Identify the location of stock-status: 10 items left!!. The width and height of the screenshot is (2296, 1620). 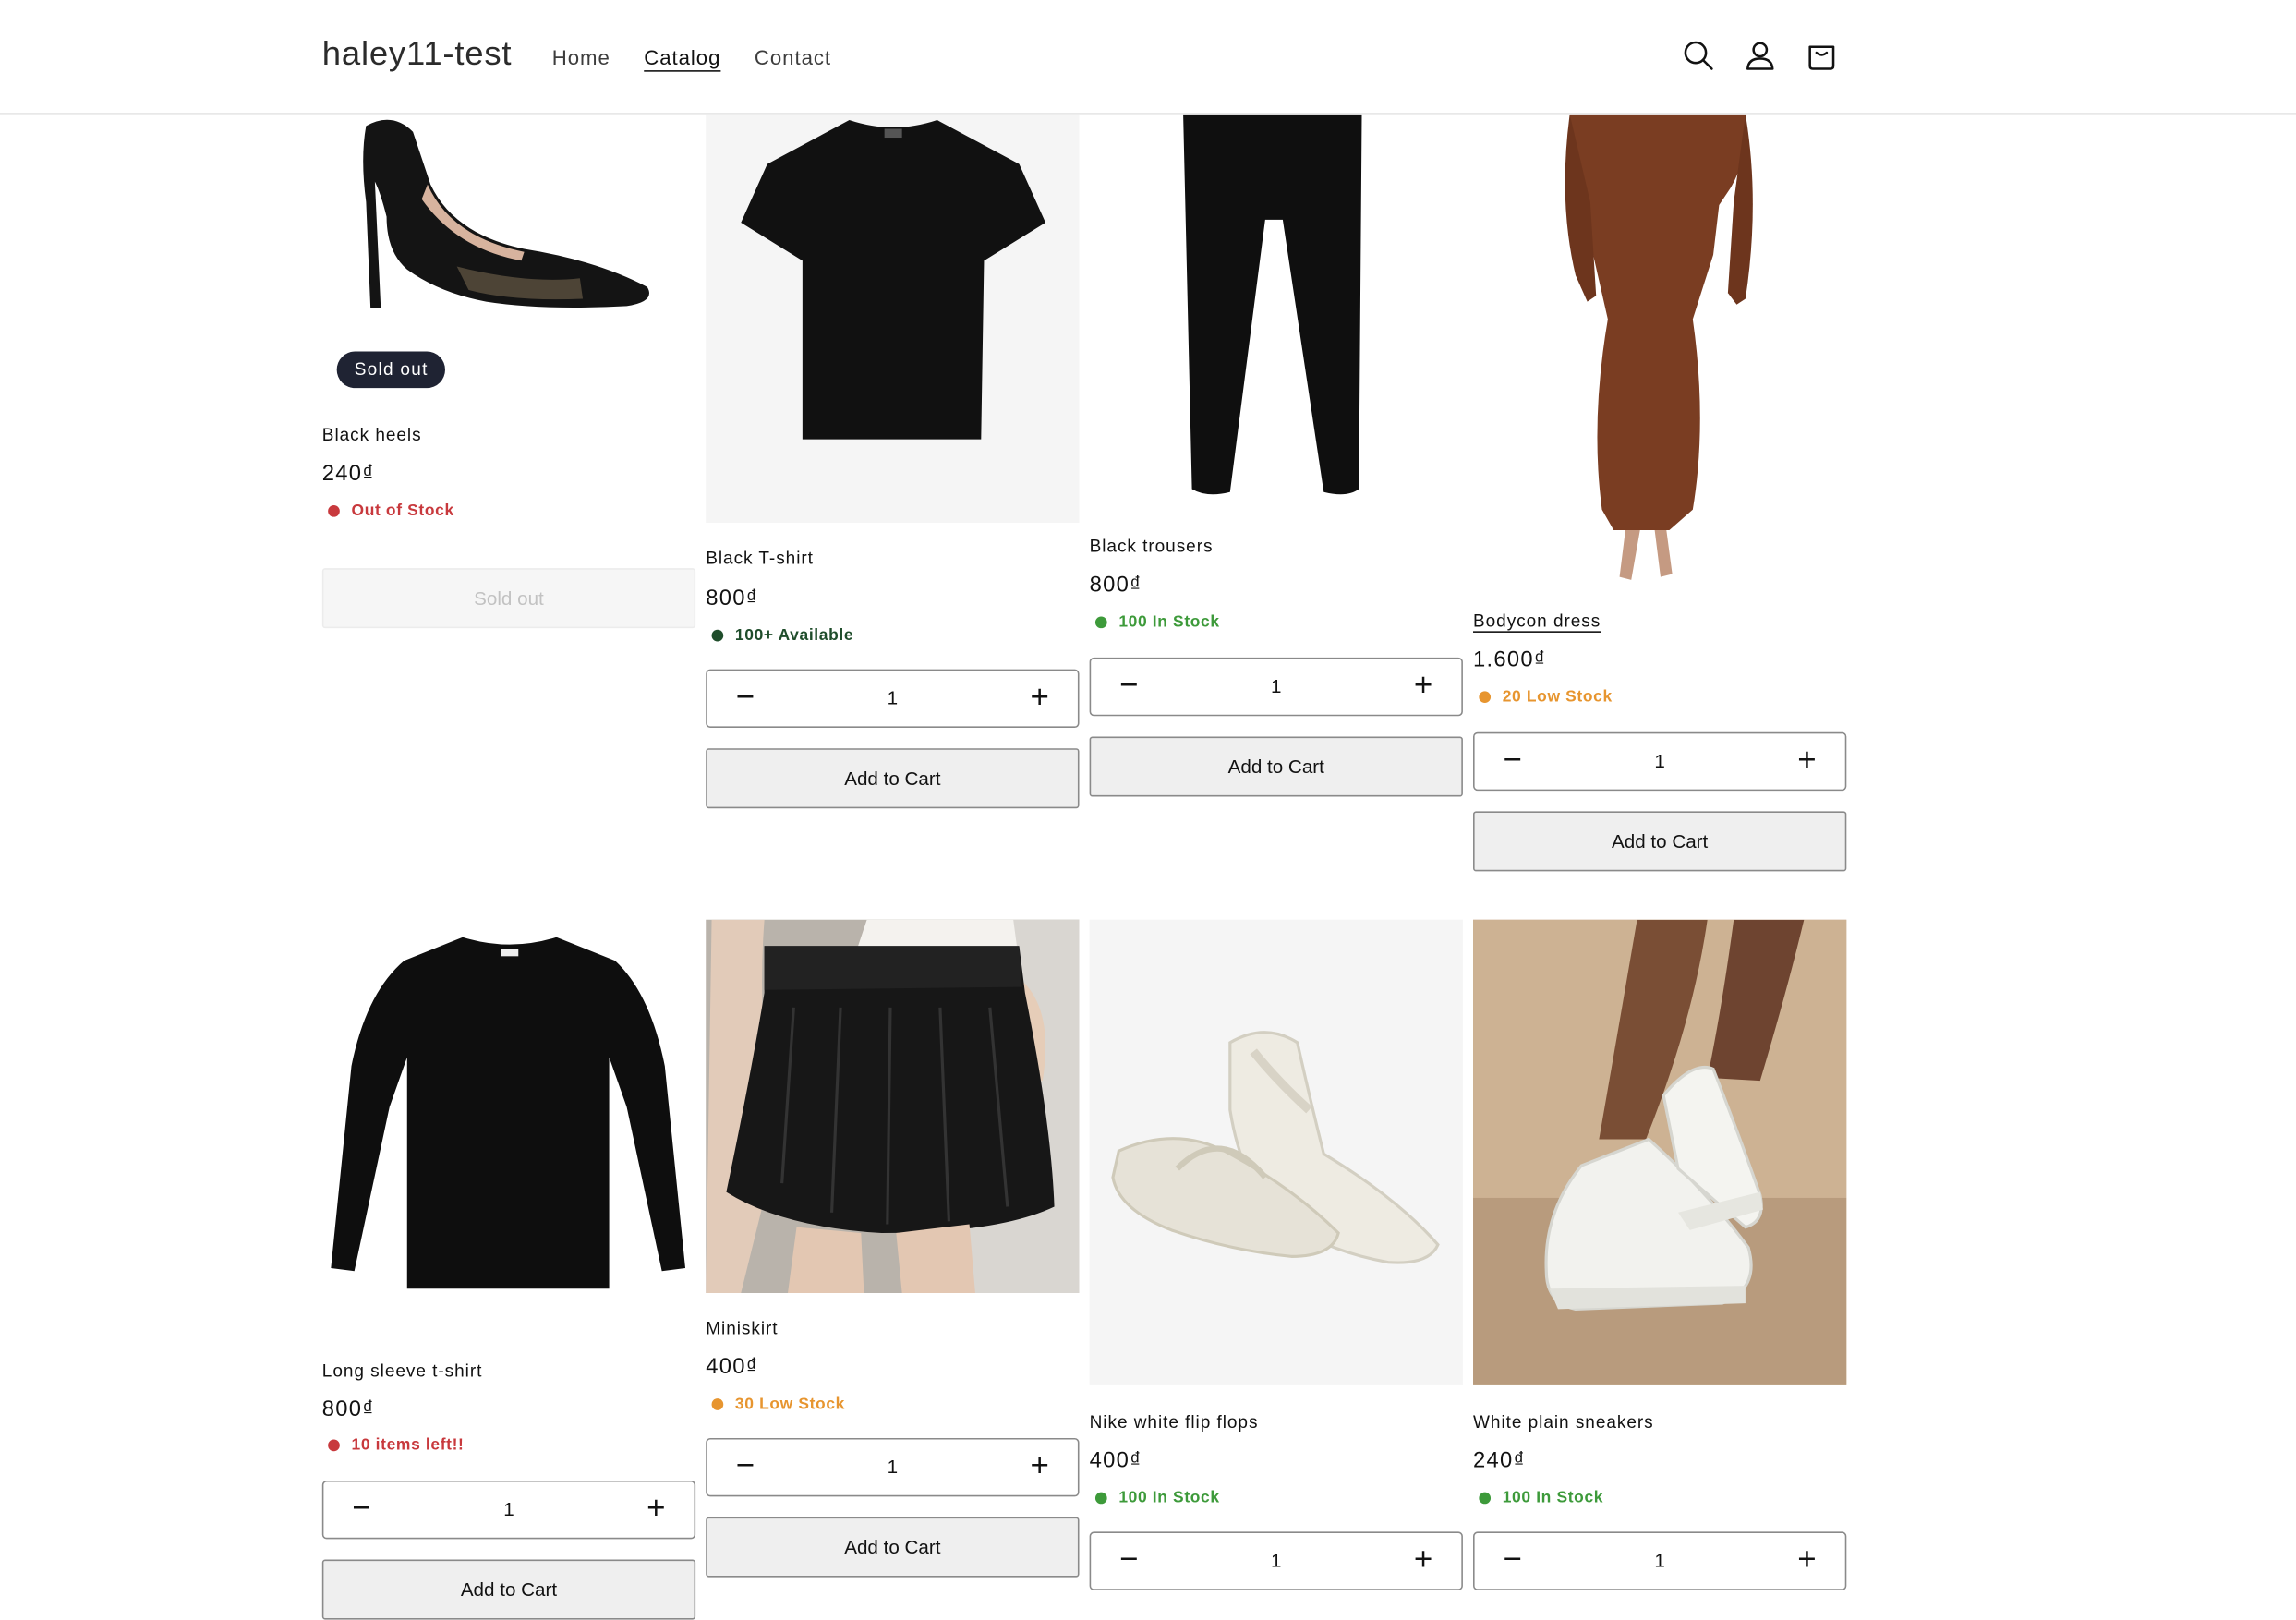
(396, 1445).